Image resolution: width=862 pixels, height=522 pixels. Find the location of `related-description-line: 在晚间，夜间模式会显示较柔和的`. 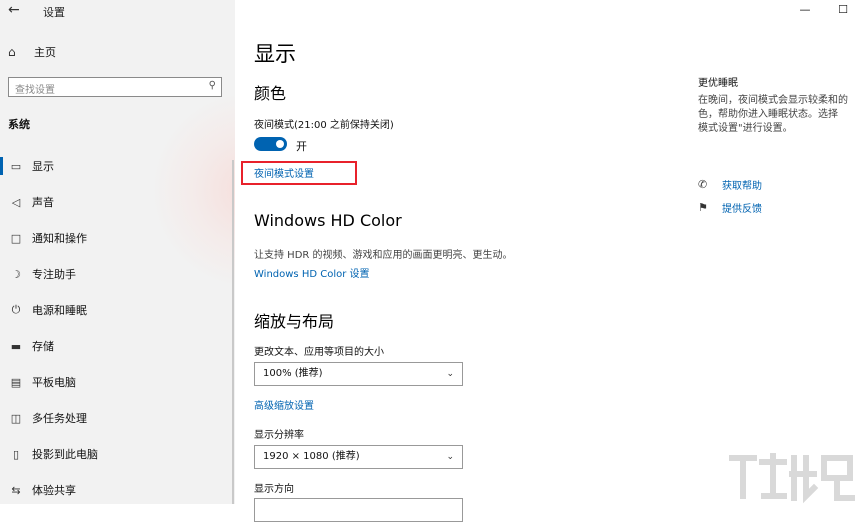

related-description-line: 在晚间，夜间模式会显示较柔和的 is located at coordinates (773, 100).